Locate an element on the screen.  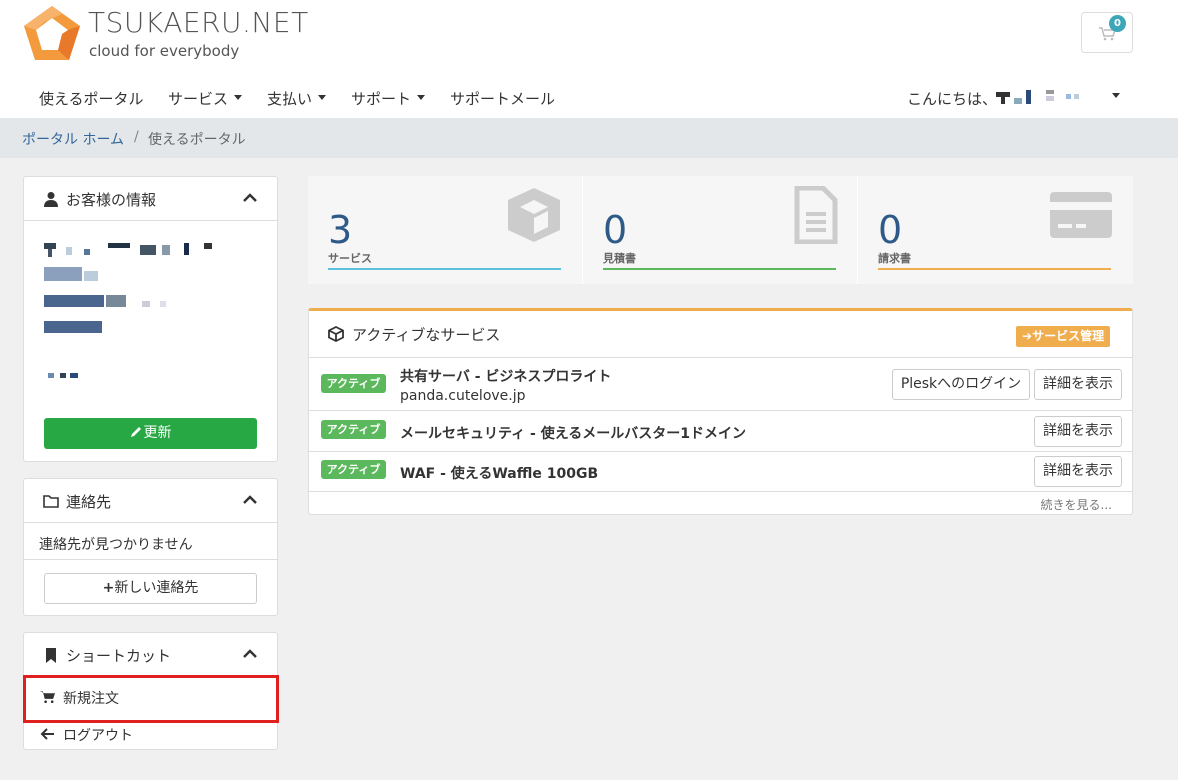
nav-label: サポートメール is located at coordinates (503, 99).